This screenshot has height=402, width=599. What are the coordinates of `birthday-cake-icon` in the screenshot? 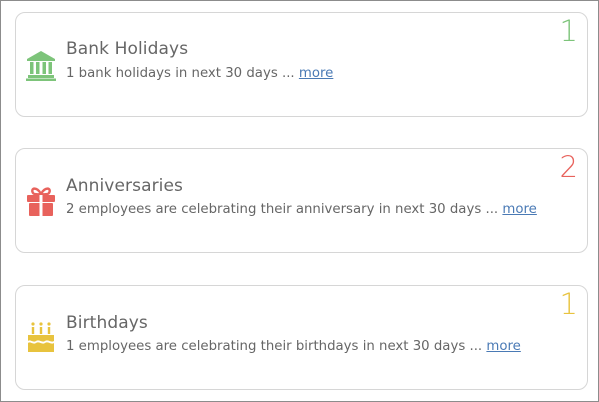 It's located at (41, 337).